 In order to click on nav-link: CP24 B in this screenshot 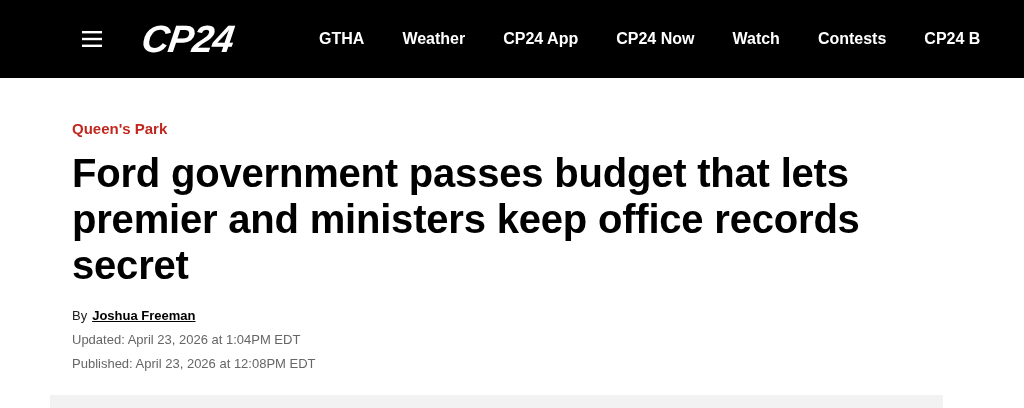, I will do `click(952, 39)`.